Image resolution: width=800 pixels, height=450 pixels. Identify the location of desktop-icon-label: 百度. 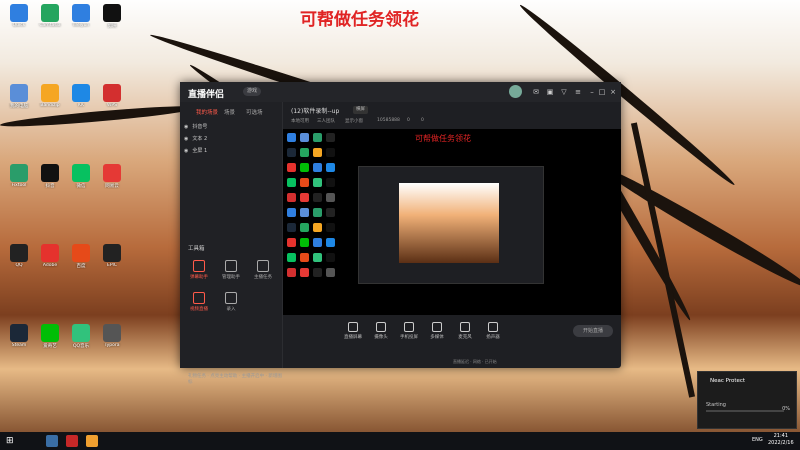
(81, 266).